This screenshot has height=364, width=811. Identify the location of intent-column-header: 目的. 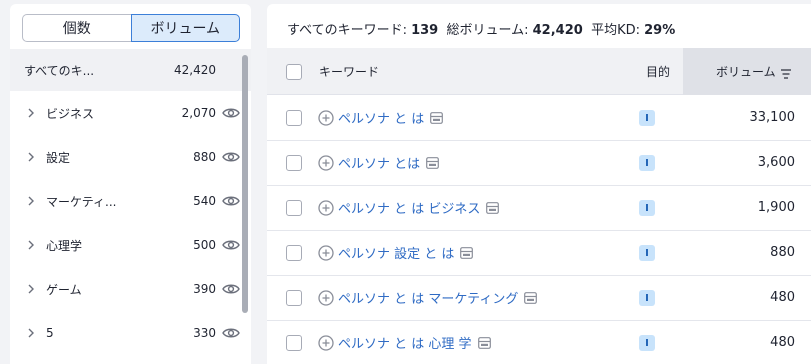
(658, 71).